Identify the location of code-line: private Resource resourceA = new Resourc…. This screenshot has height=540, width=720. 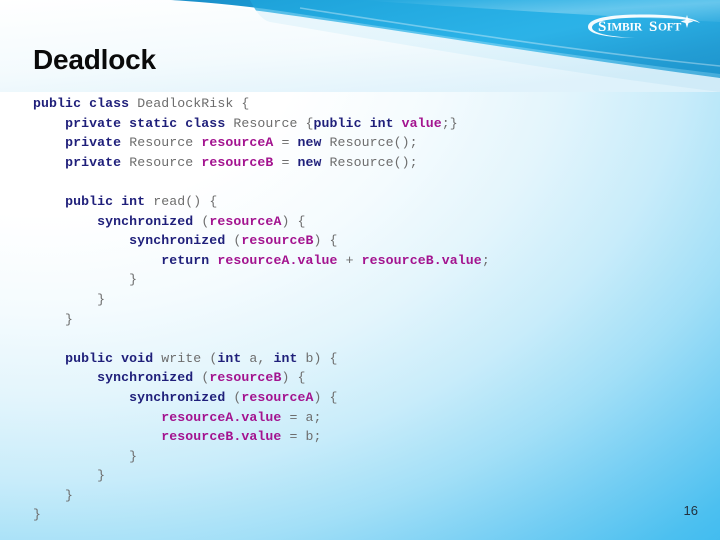
(363, 143).